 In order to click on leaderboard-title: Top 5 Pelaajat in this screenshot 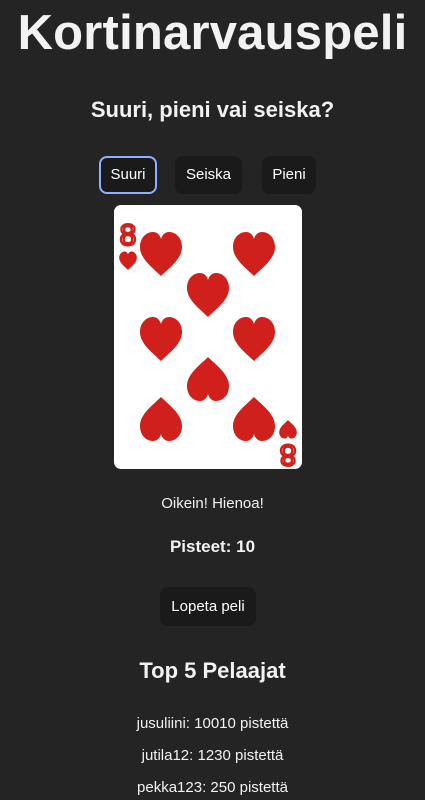, I will do `click(212, 670)`.